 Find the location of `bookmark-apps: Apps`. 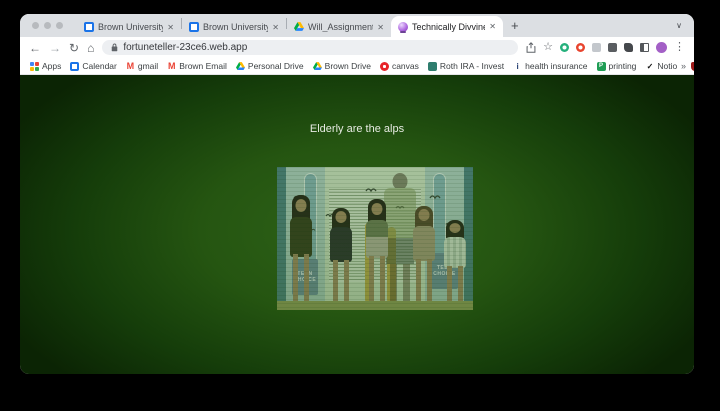

bookmark-apps: Apps is located at coordinates (45, 66).